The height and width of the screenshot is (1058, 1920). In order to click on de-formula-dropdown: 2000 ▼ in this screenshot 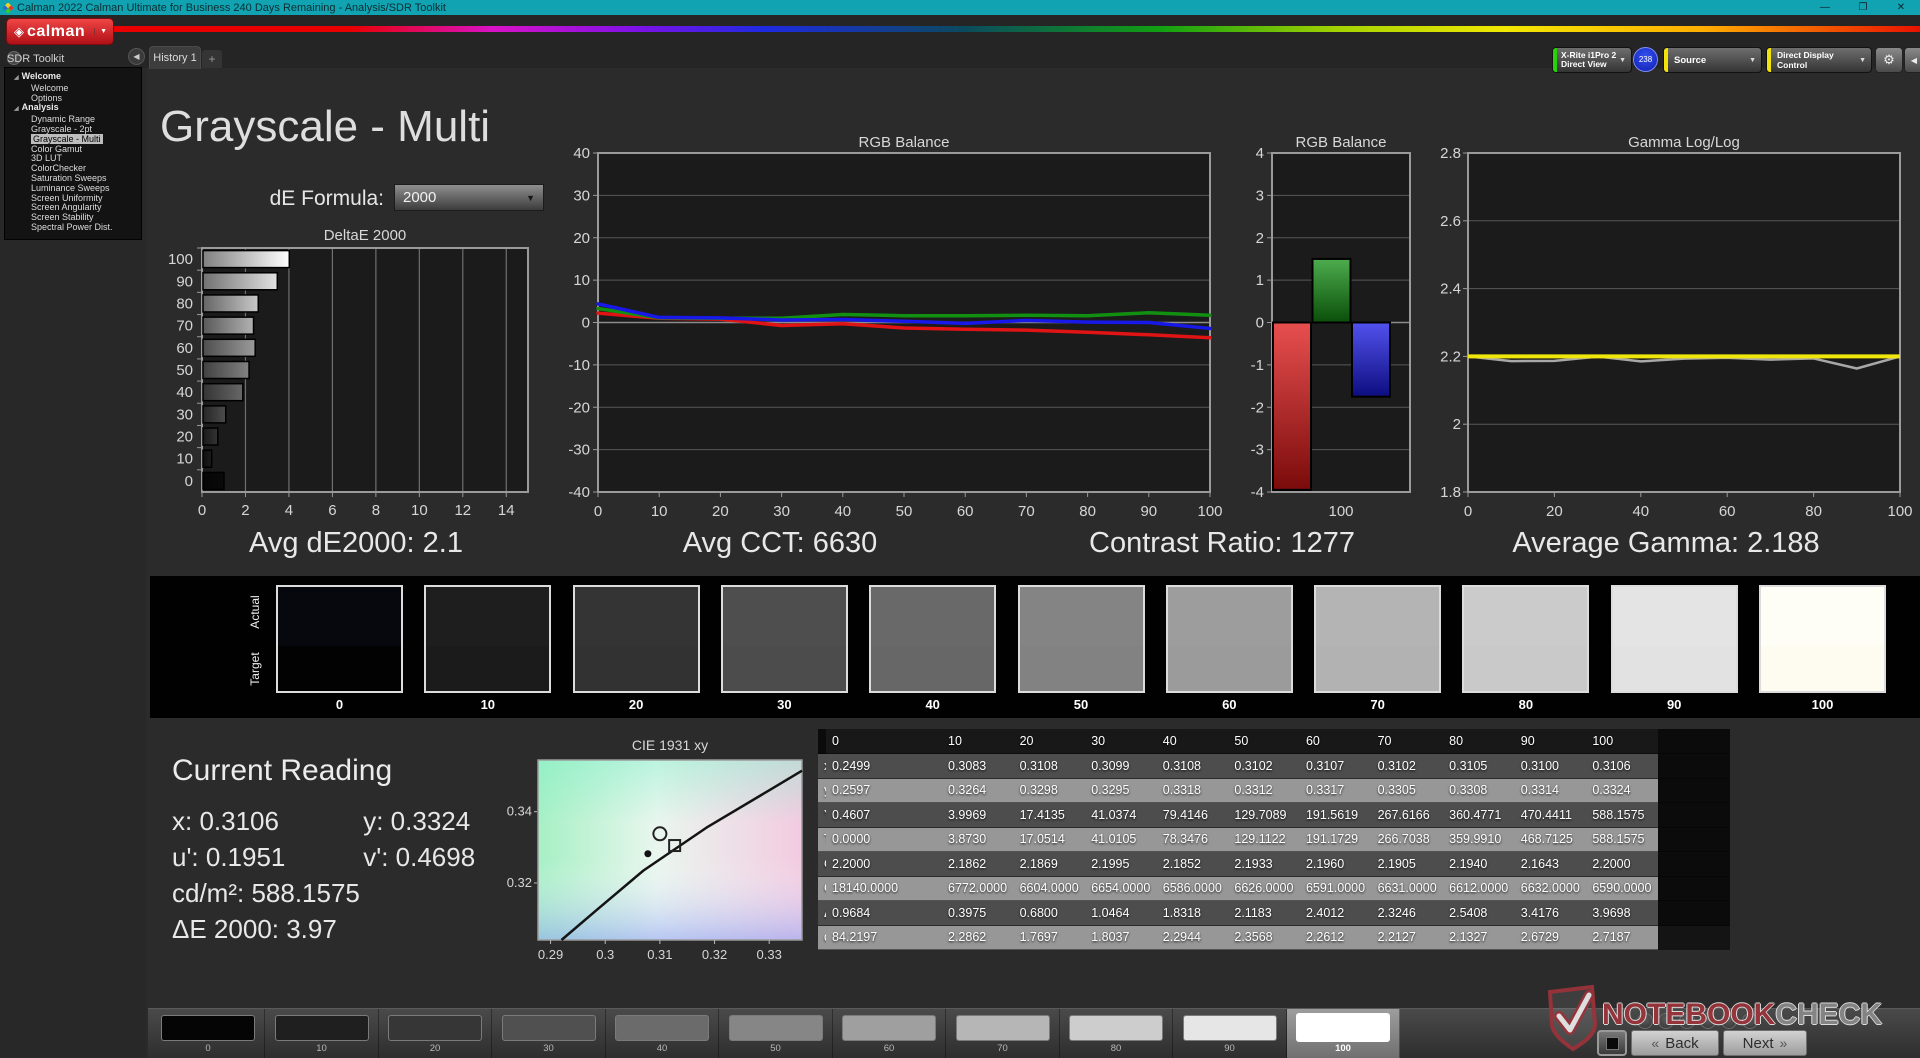, I will do `click(469, 197)`.